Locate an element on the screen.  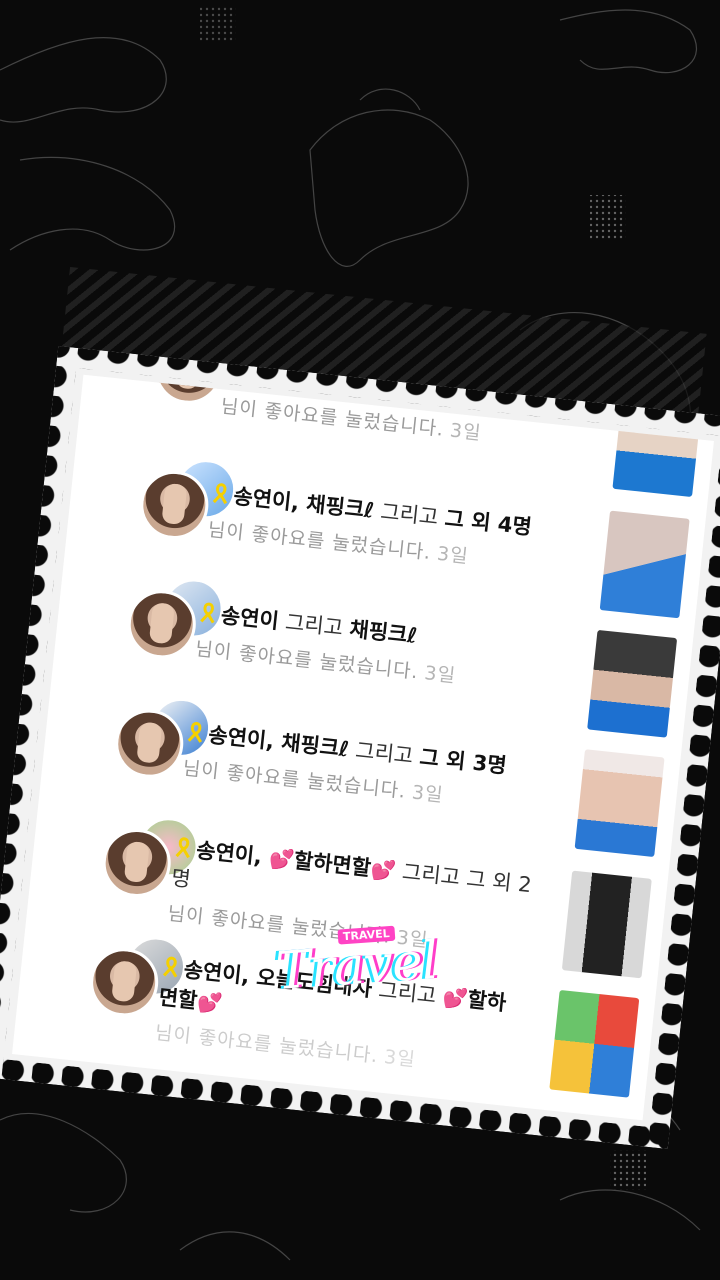
logo-main-text: Travel is located at coordinates (357, 966).